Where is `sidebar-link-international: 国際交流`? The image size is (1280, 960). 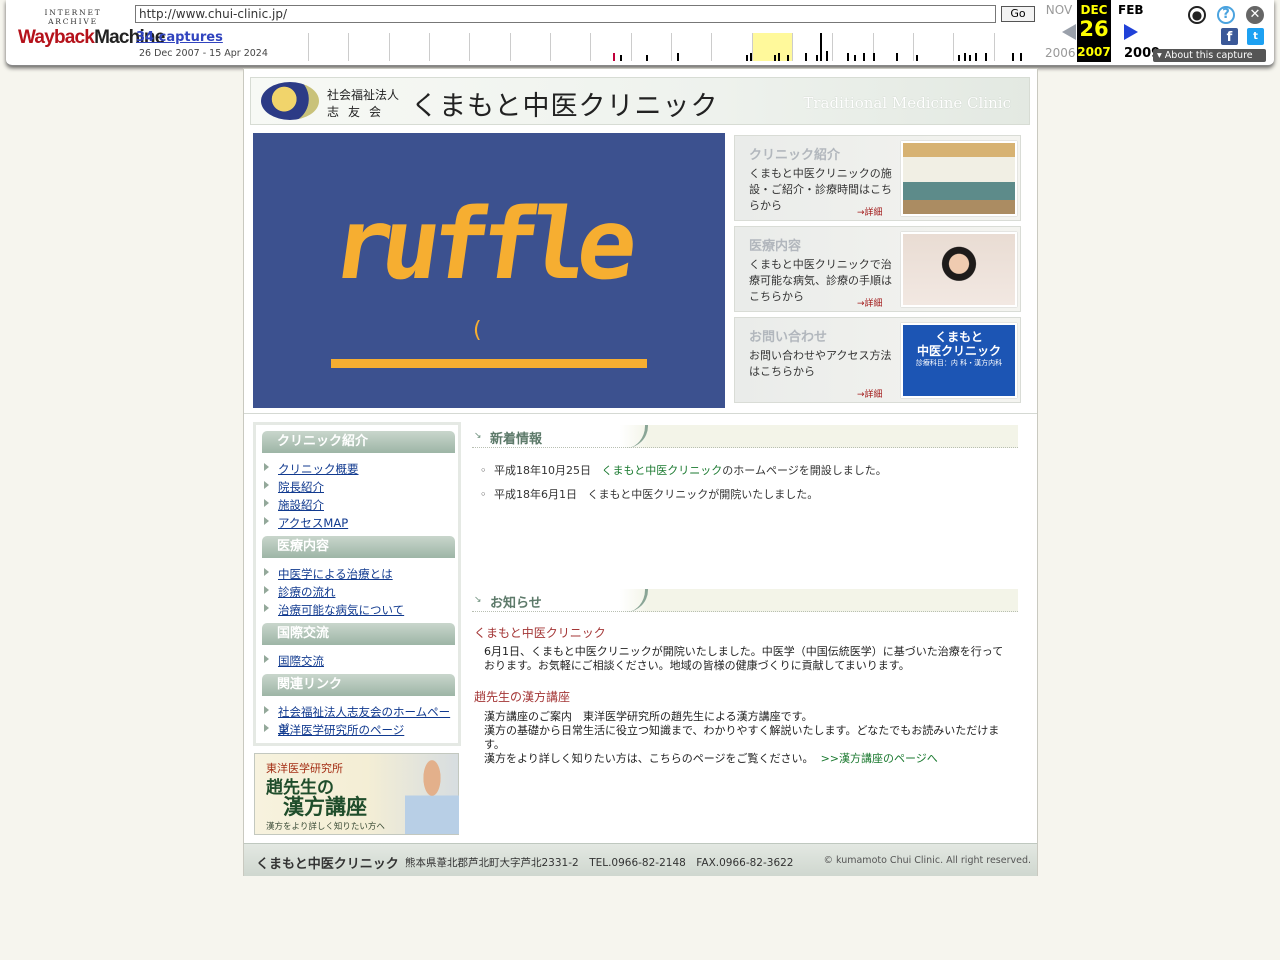
sidebar-link-international: 国際交流 is located at coordinates (301, 661).